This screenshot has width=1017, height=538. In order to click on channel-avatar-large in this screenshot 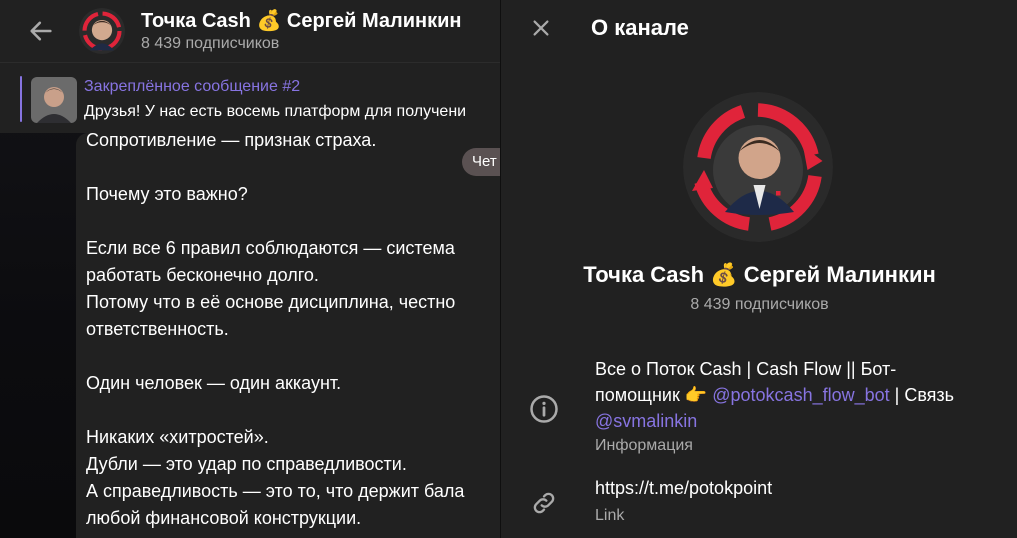, I will do `click(758, 167)`.